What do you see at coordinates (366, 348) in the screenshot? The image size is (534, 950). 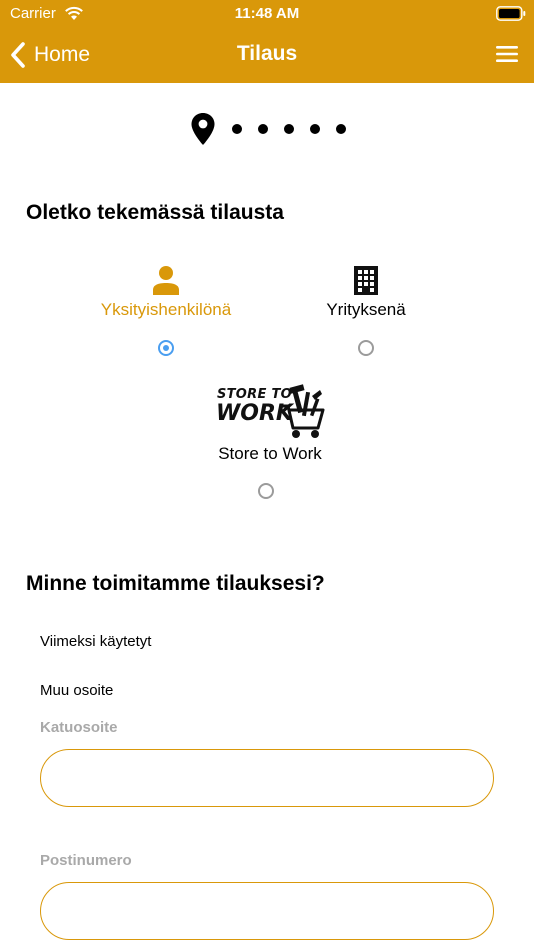 I see `radio-company` at bounding box center [366, 348].